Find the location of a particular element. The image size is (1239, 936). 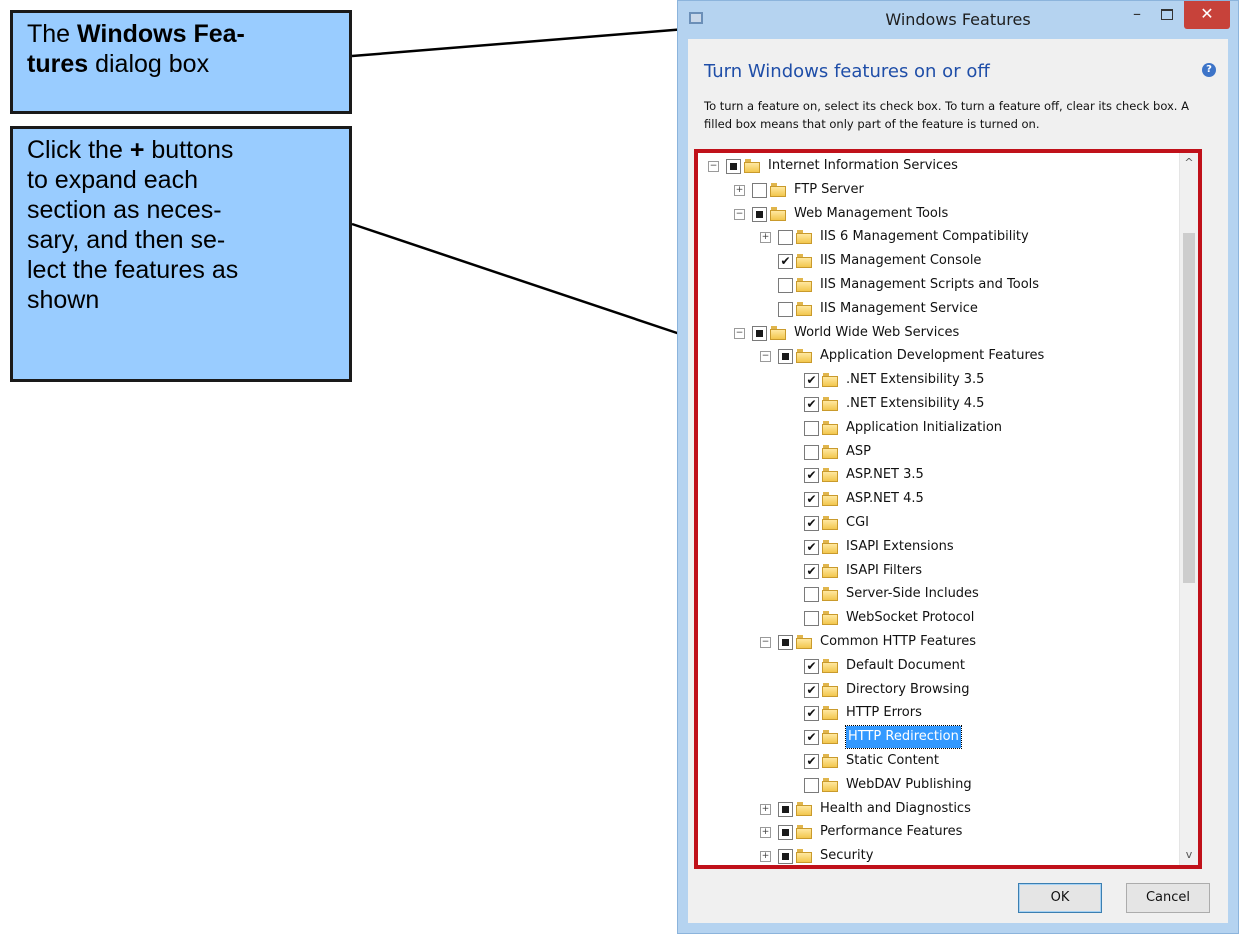

tree-item: ✔ ISAPI Filters is located at coordinates (977, 571).